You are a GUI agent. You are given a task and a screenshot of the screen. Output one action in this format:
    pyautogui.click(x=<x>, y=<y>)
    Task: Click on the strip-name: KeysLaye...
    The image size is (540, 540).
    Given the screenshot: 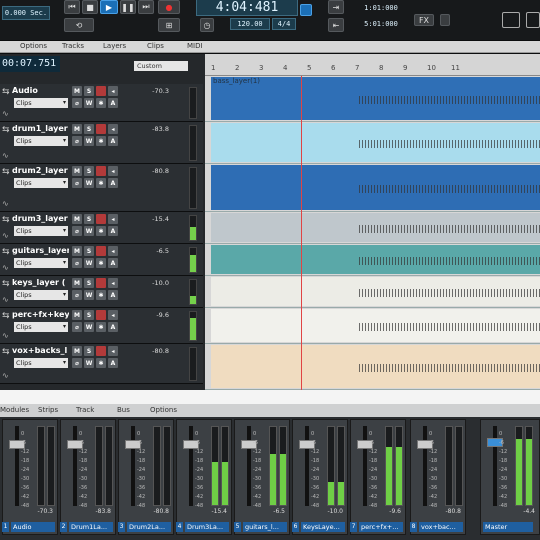 What is the action you would take?
    pyautogui.click(x=323, y=527)
    